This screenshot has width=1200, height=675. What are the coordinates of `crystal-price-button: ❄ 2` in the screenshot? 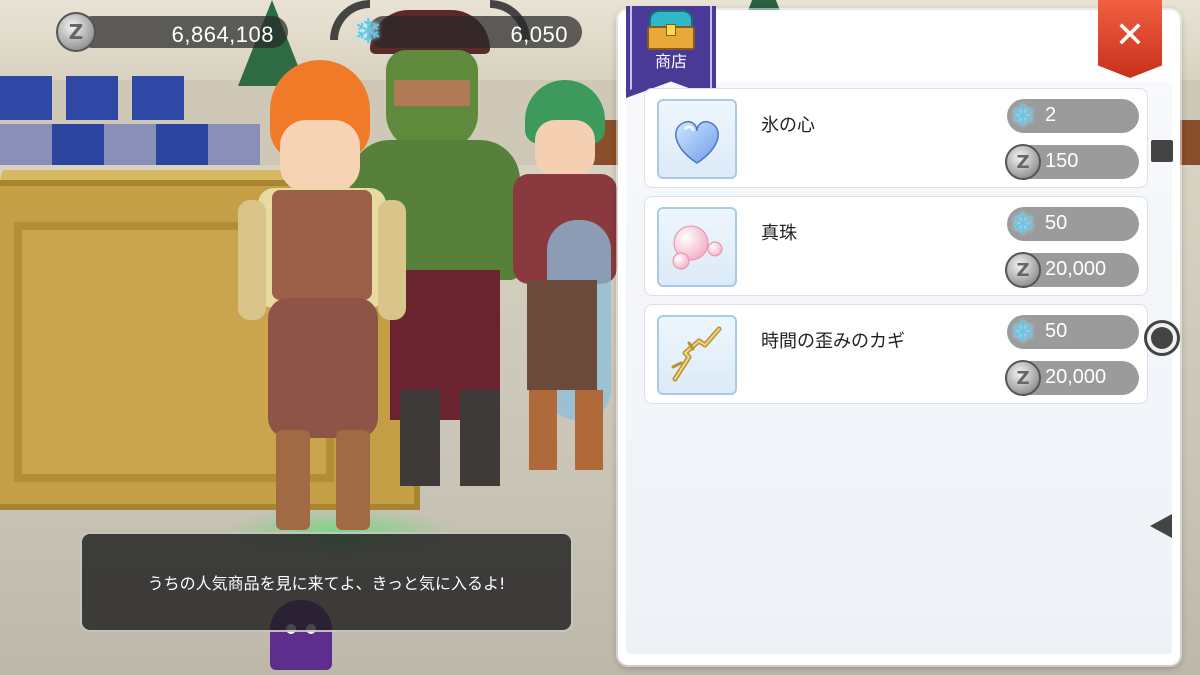 It's located at (1073, 116).